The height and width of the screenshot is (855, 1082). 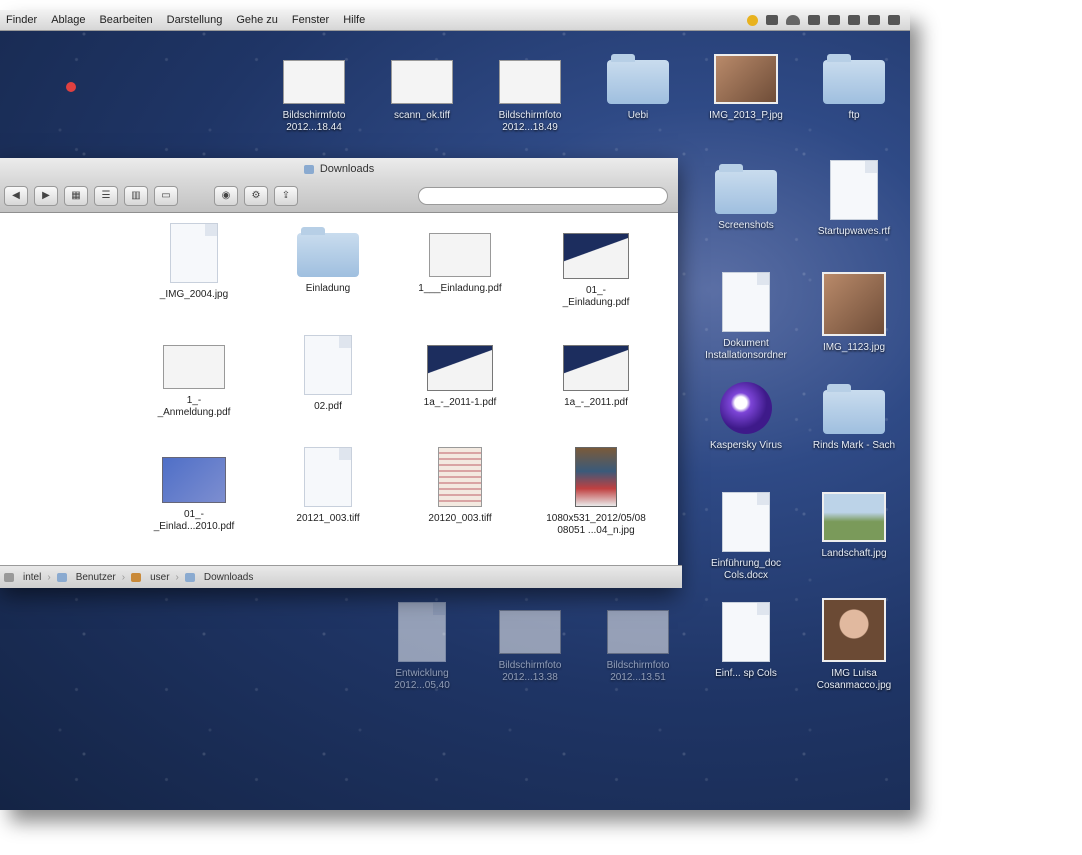 What do you see at coordinates (530, 97) in the screenshot?
I see `desktop-icon: Bildschirmfoto 2012...18.49` at bounding box center [530, 97].